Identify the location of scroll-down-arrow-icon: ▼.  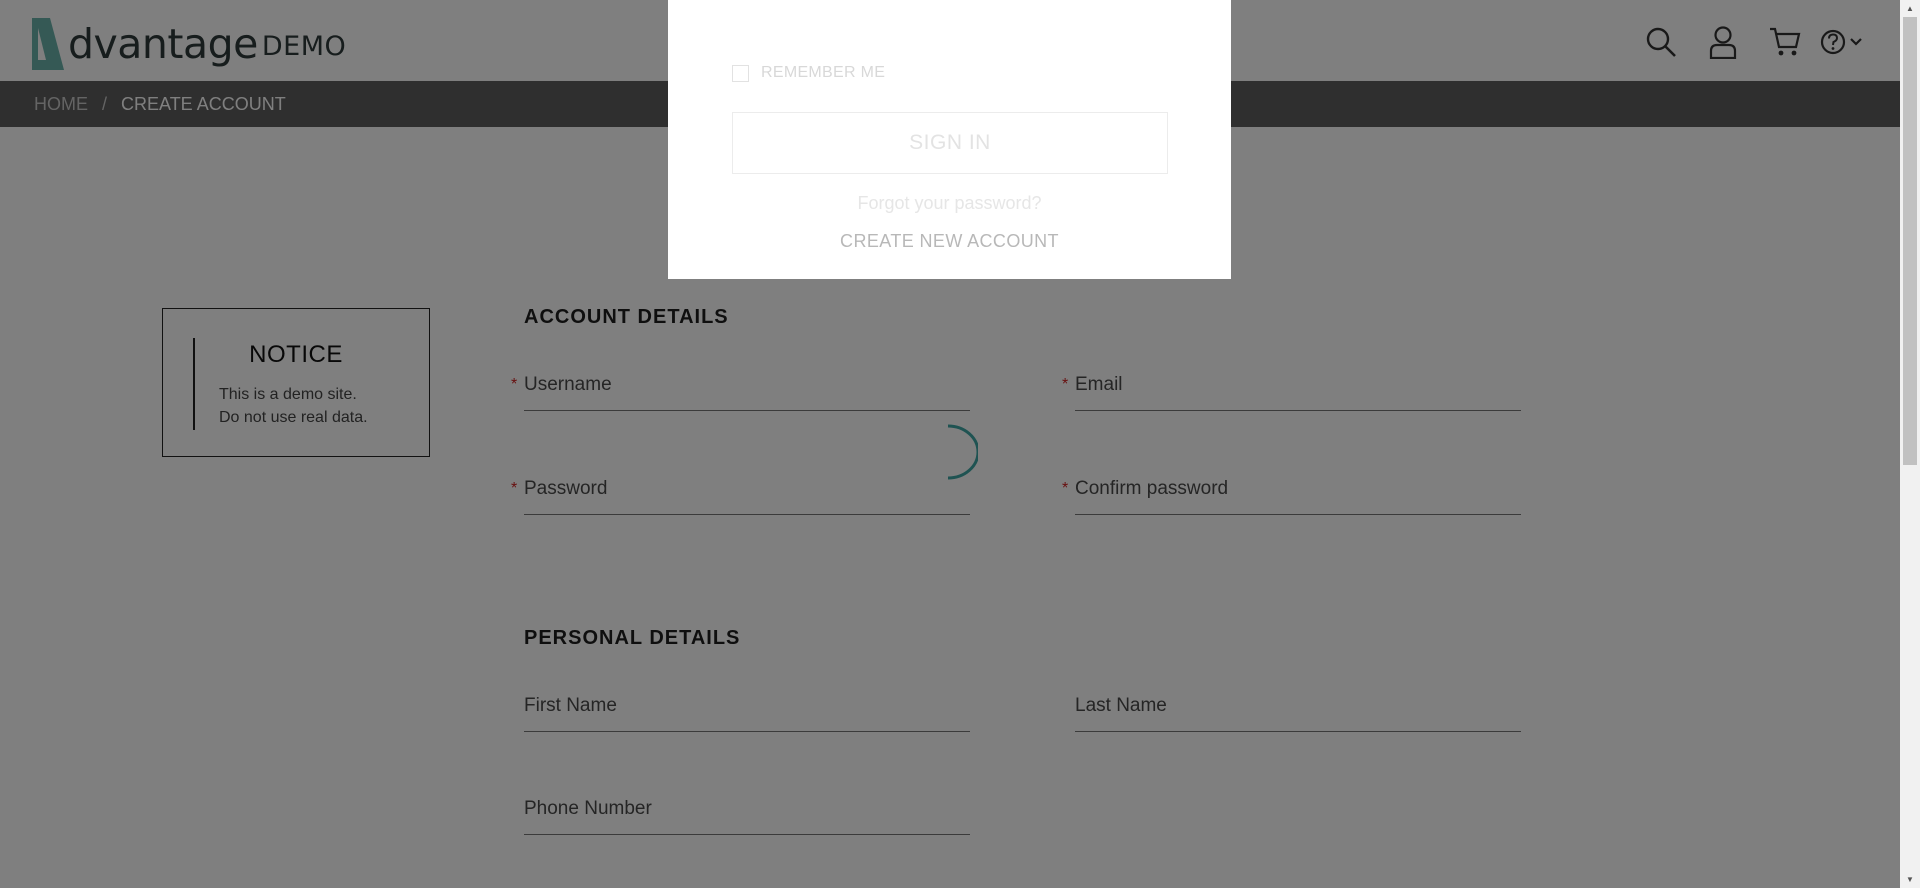
(1910, 879).